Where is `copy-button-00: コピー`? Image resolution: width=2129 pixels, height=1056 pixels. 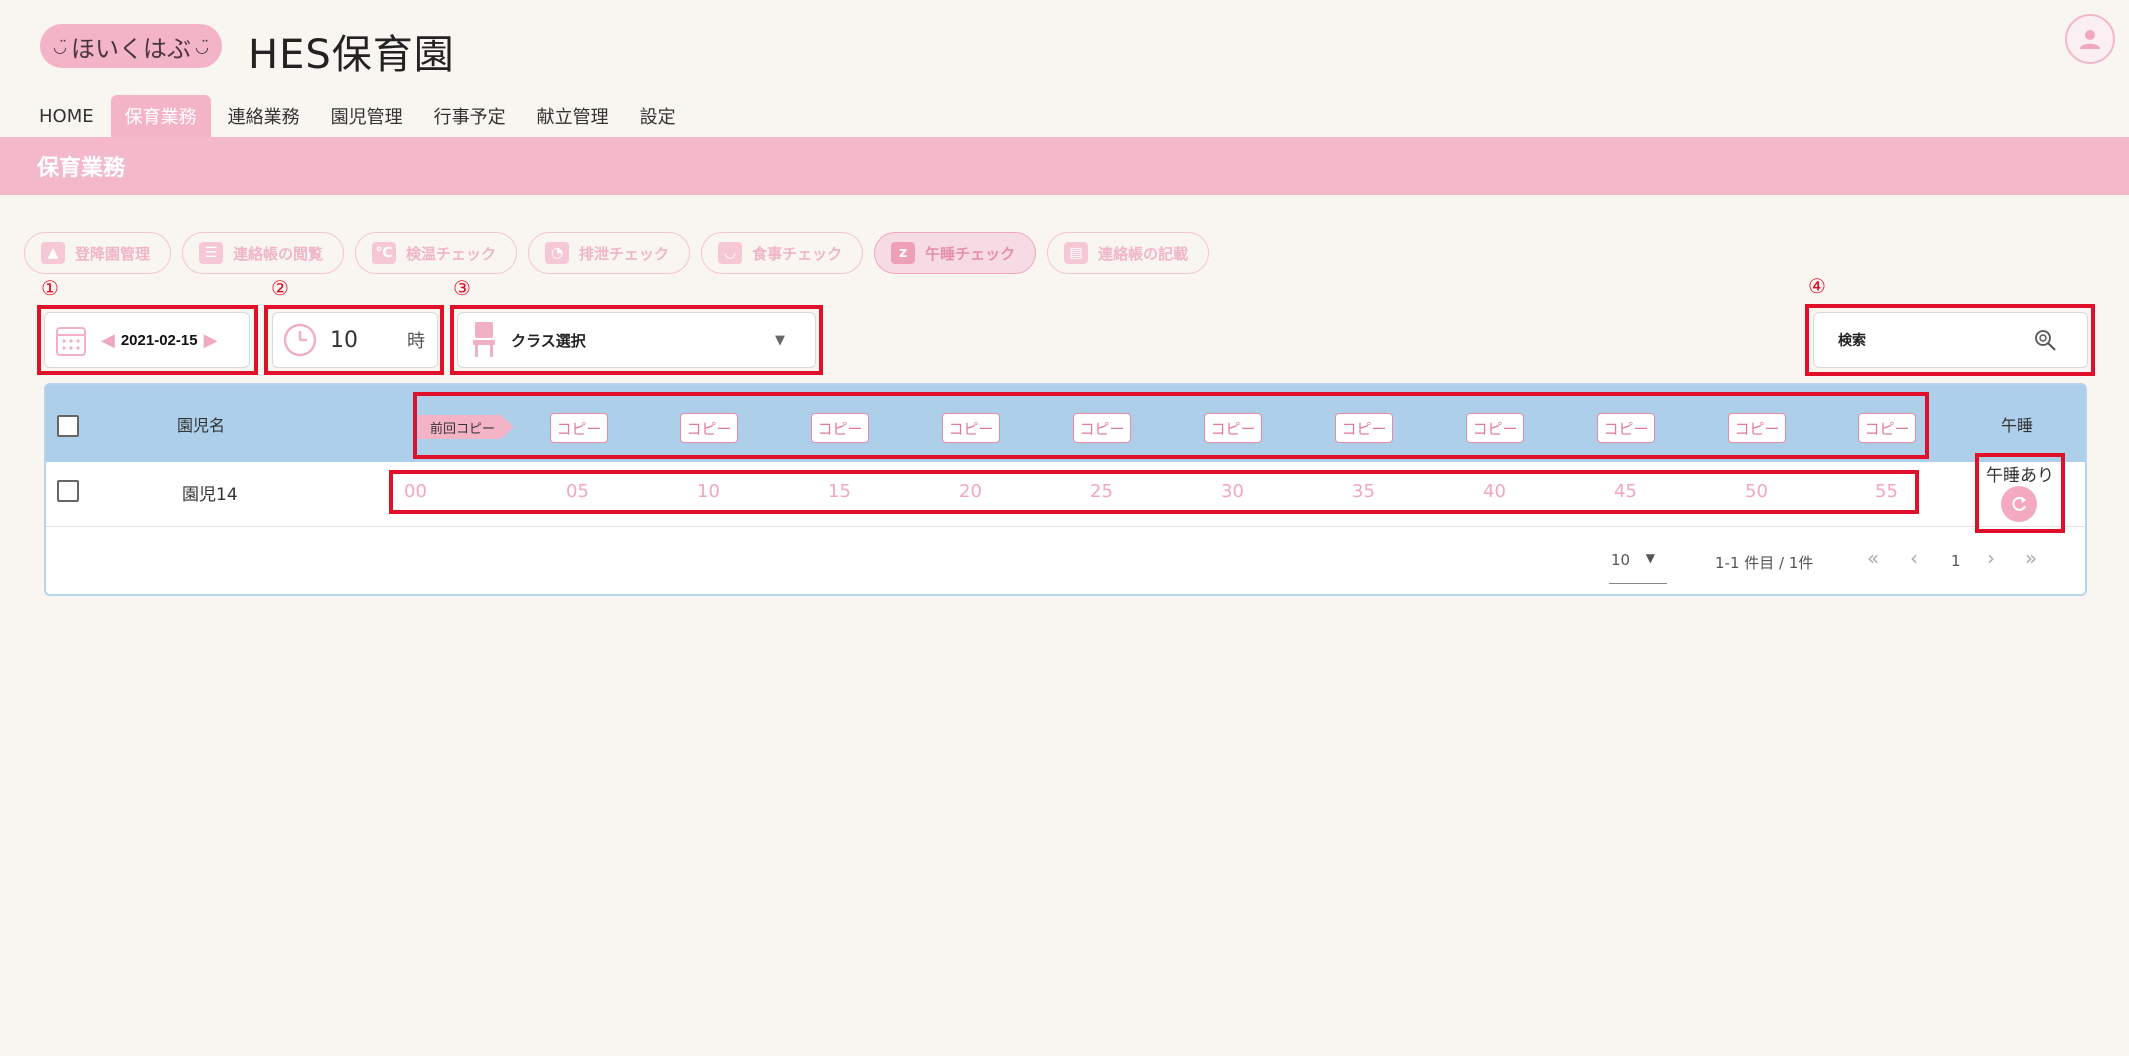
copy-button-00: コピー is located at coordinates (579, 428).